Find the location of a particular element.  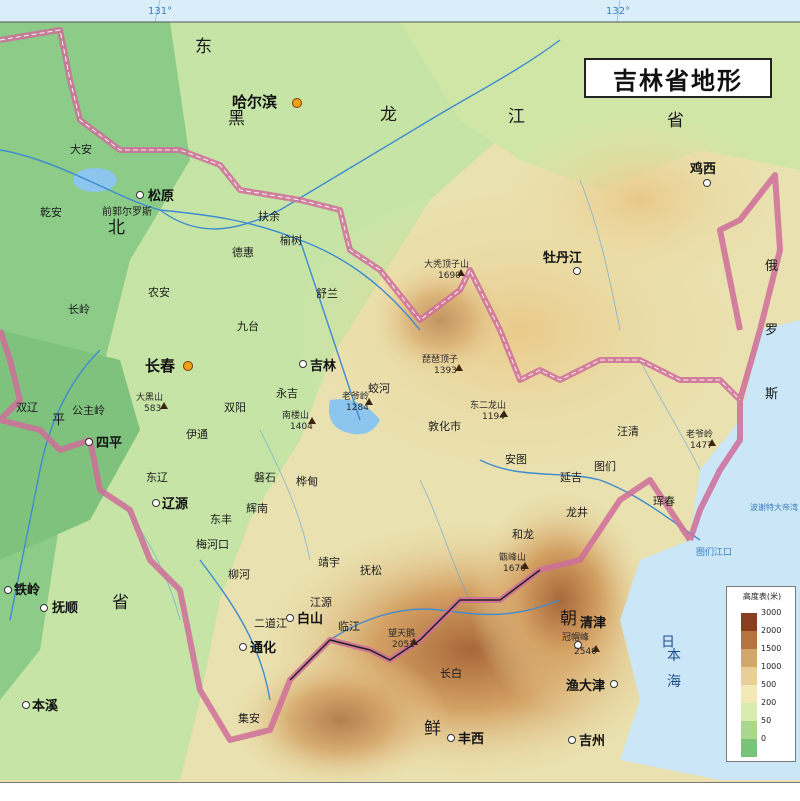

county-label: 双辽 is located at coordinates (27, 407).